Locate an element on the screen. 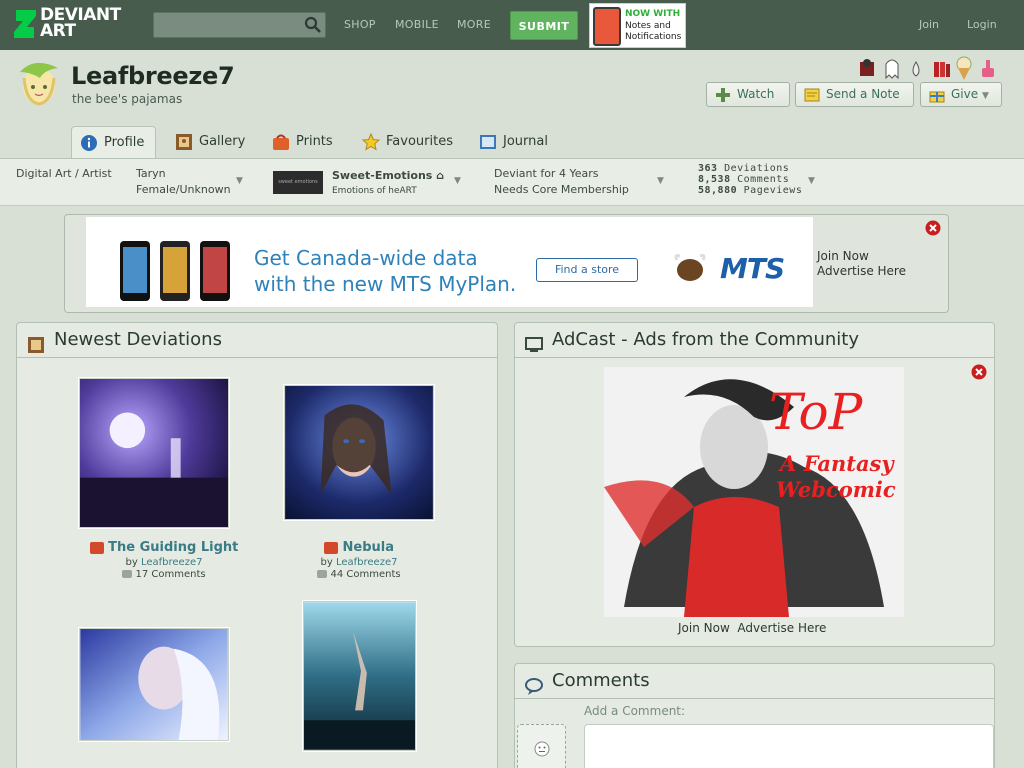 The image size is (1024, 768). deviation-author-line: by Leafbreeze7 is located at coordinates (164, 562).